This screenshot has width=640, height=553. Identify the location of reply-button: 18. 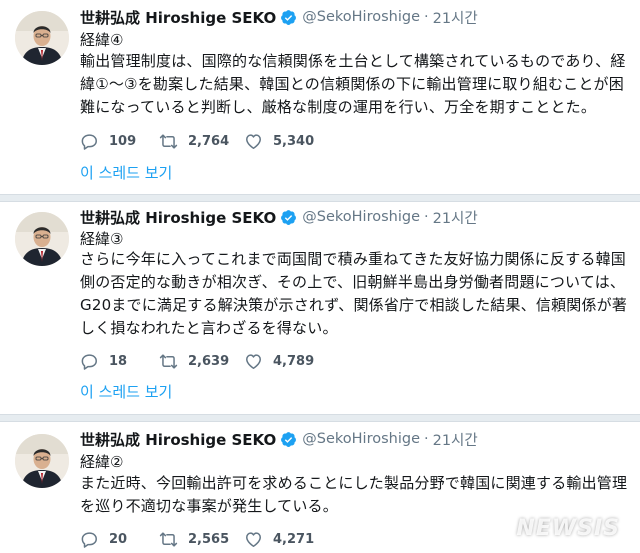
(119, 361).